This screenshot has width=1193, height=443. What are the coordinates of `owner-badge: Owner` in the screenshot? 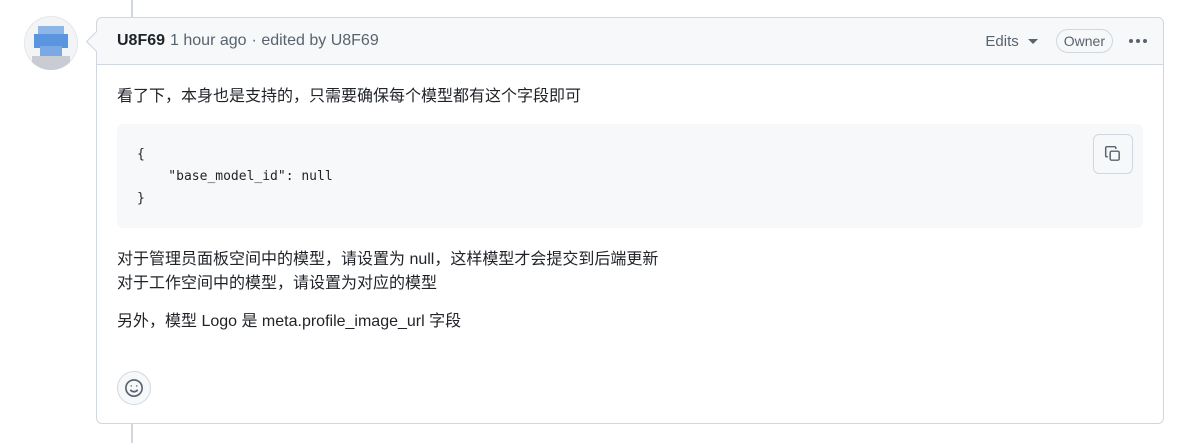 It's located at (1084, 41).